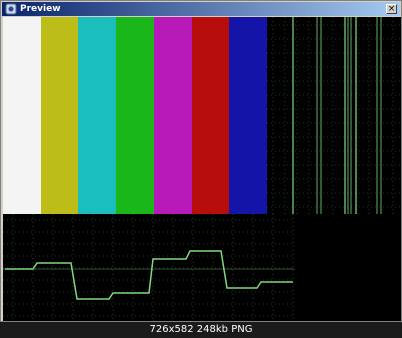  I want to click on app-icon, so click(11, 9).